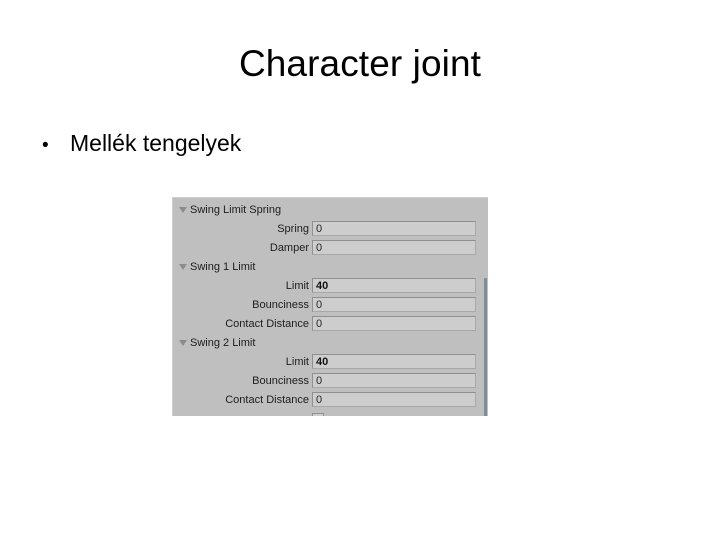  Describe the element at coordinates (330, 342) in the screenshot. I see `foldout-swing-2-limit: Swing 2 Limit` at that location.